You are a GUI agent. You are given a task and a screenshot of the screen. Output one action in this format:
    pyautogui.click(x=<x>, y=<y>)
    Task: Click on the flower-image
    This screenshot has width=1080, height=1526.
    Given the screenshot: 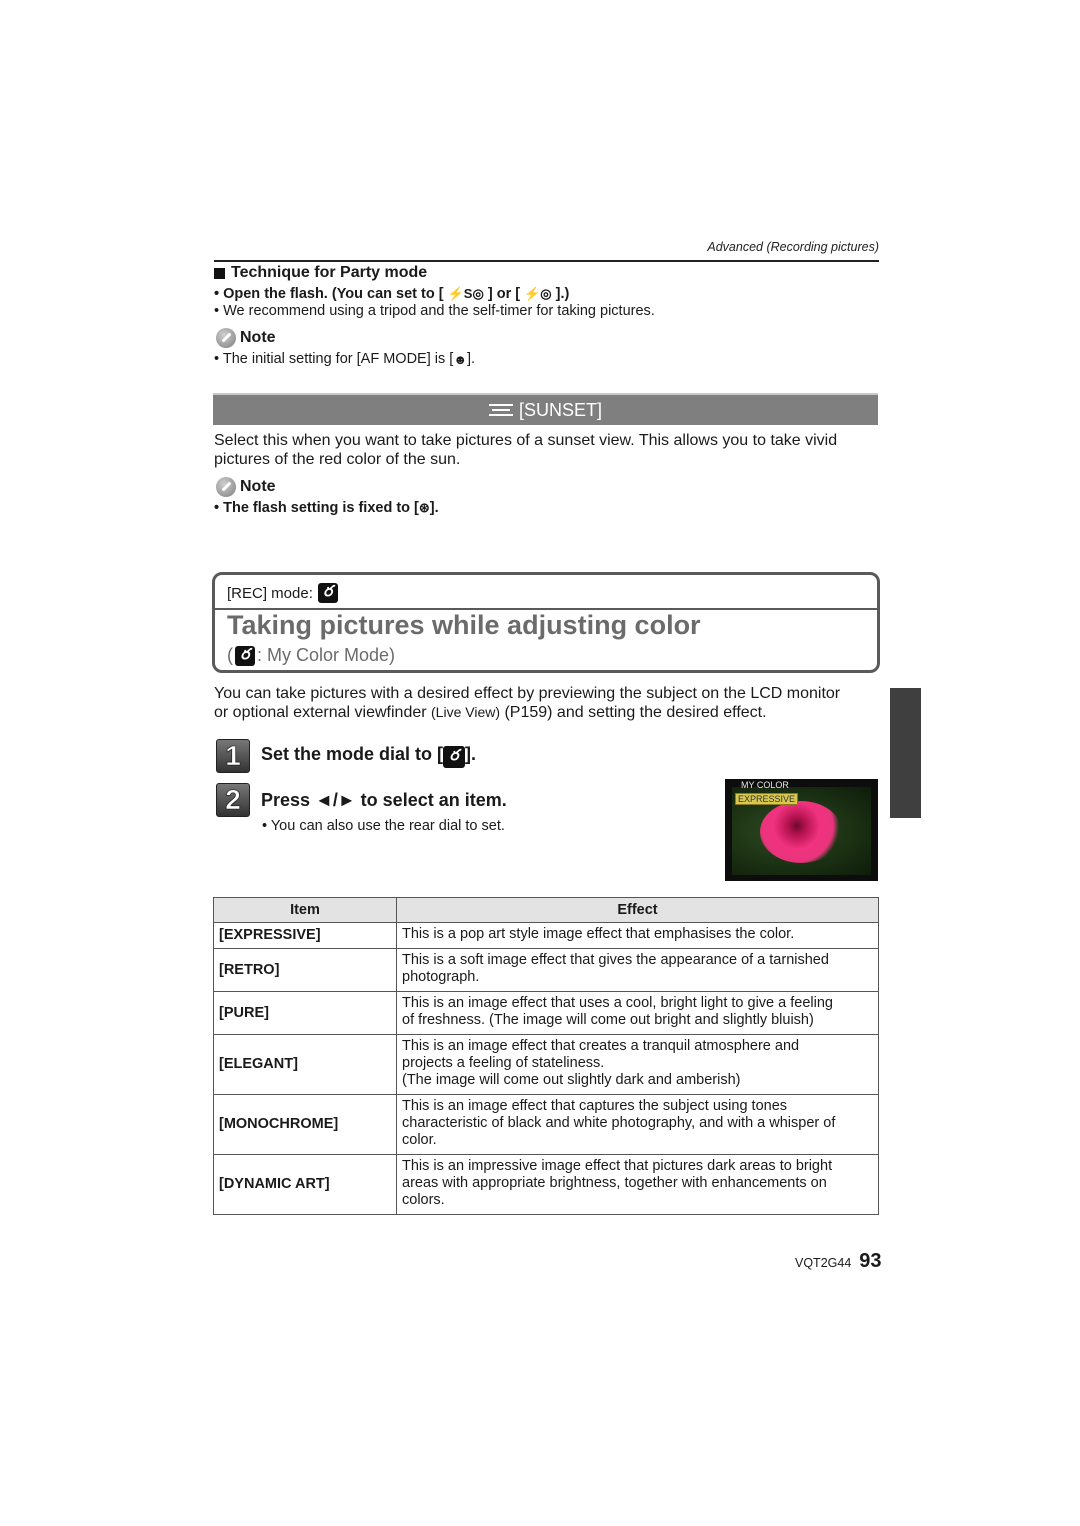 What is the action you would take?
    pyautogui.click(x=801, y=832)
    